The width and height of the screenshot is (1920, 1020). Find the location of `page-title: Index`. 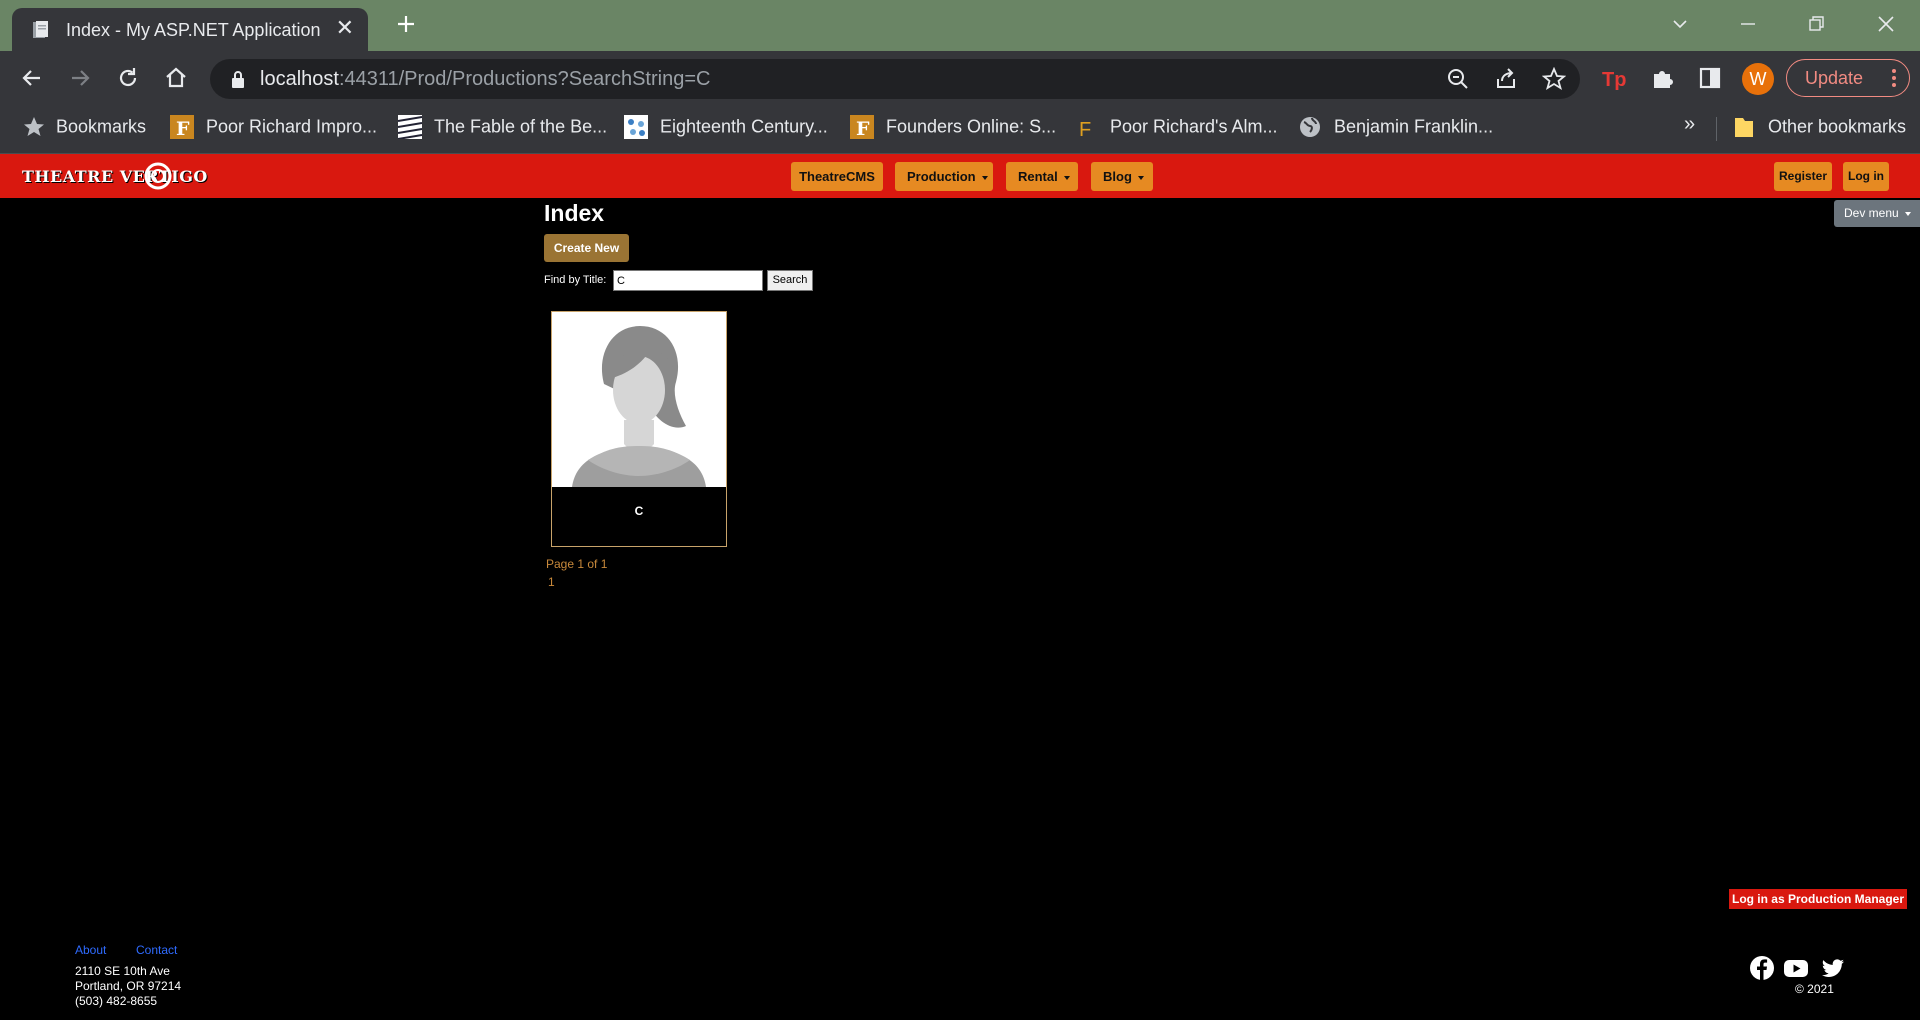

page-title: Index is located at coordinates (574, 213).